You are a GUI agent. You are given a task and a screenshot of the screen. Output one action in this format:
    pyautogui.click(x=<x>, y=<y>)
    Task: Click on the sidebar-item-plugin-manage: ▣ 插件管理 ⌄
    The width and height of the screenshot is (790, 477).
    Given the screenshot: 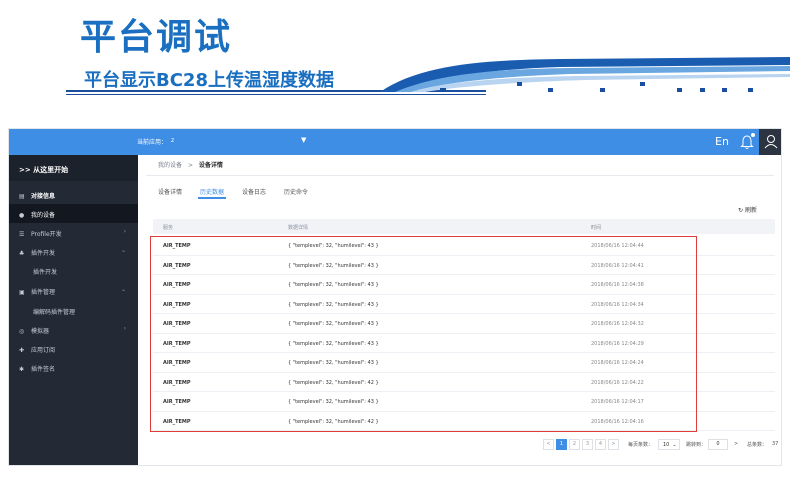 What is the action you would take?
    pyautogui.click(x=73, y=290)
    